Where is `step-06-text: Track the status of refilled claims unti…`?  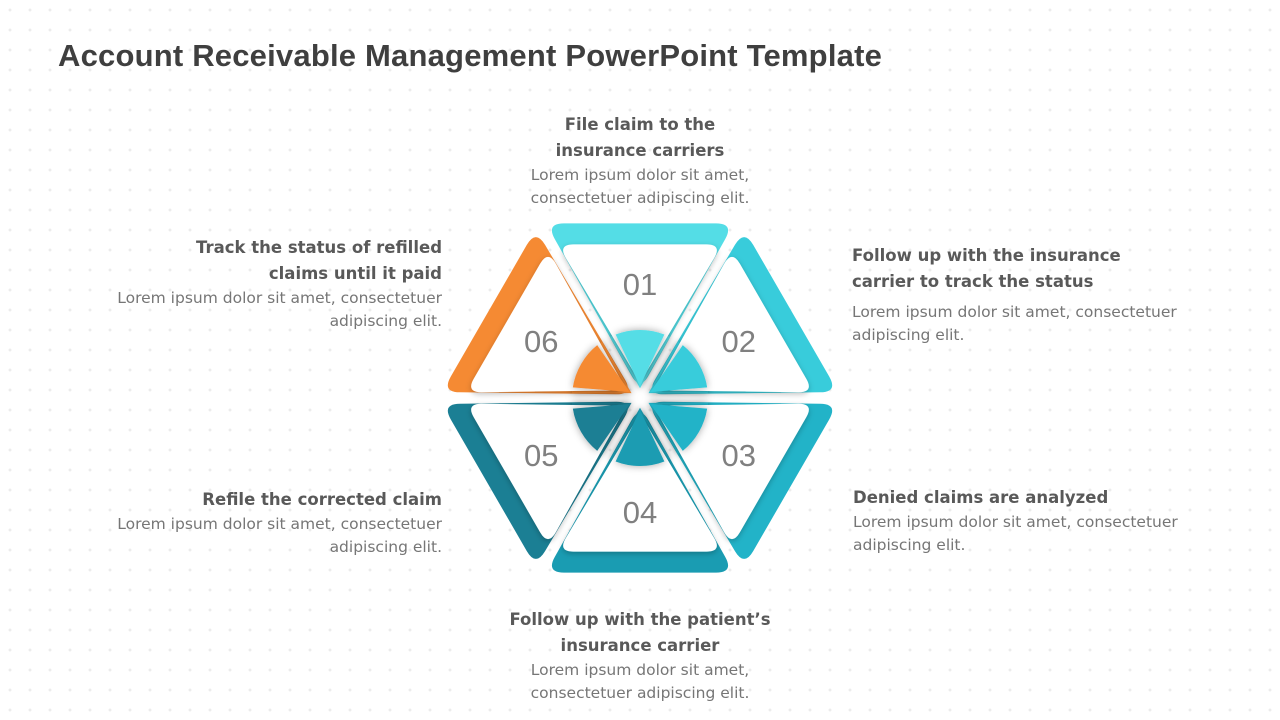
step-06-text: Track the status of refilled claims unti… is located at coordinates (277, 284).